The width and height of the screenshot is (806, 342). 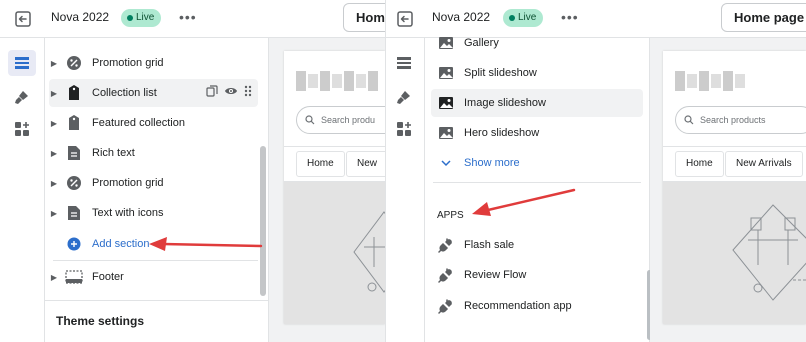 I want to click on block-item-image-slideshow: Image slideshow, so click(x=537, y=103).